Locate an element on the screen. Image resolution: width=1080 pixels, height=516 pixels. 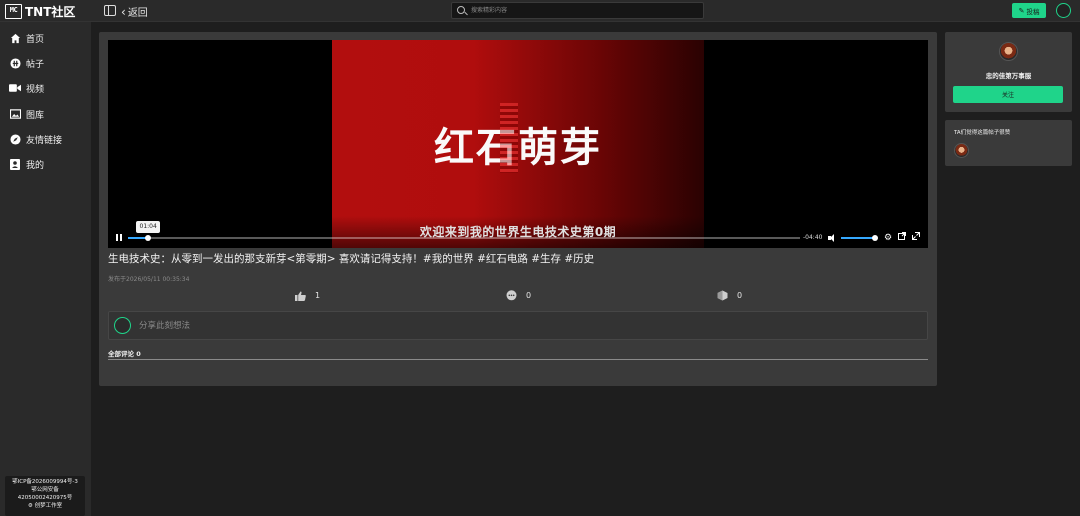
back-button: ‹ 返回 is located at coordinates (134, 12).